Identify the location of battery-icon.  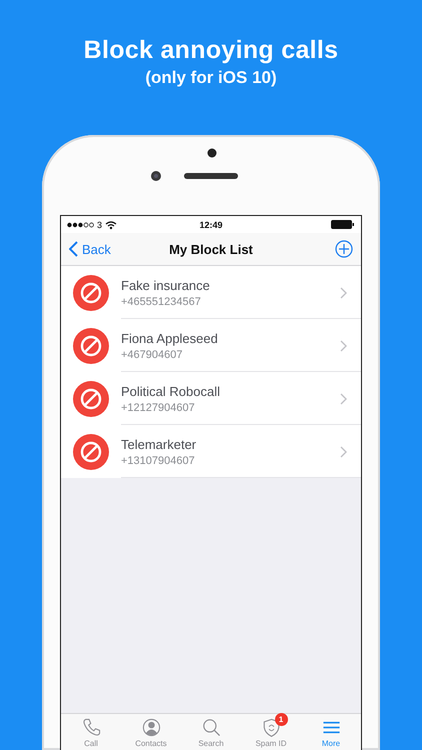
(343, 224).